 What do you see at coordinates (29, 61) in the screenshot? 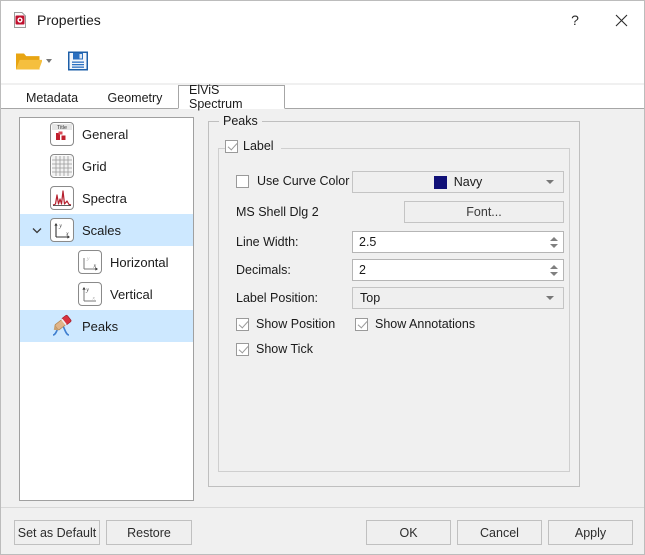
I see `open-folder-icon` at bounding box center [29, 61].